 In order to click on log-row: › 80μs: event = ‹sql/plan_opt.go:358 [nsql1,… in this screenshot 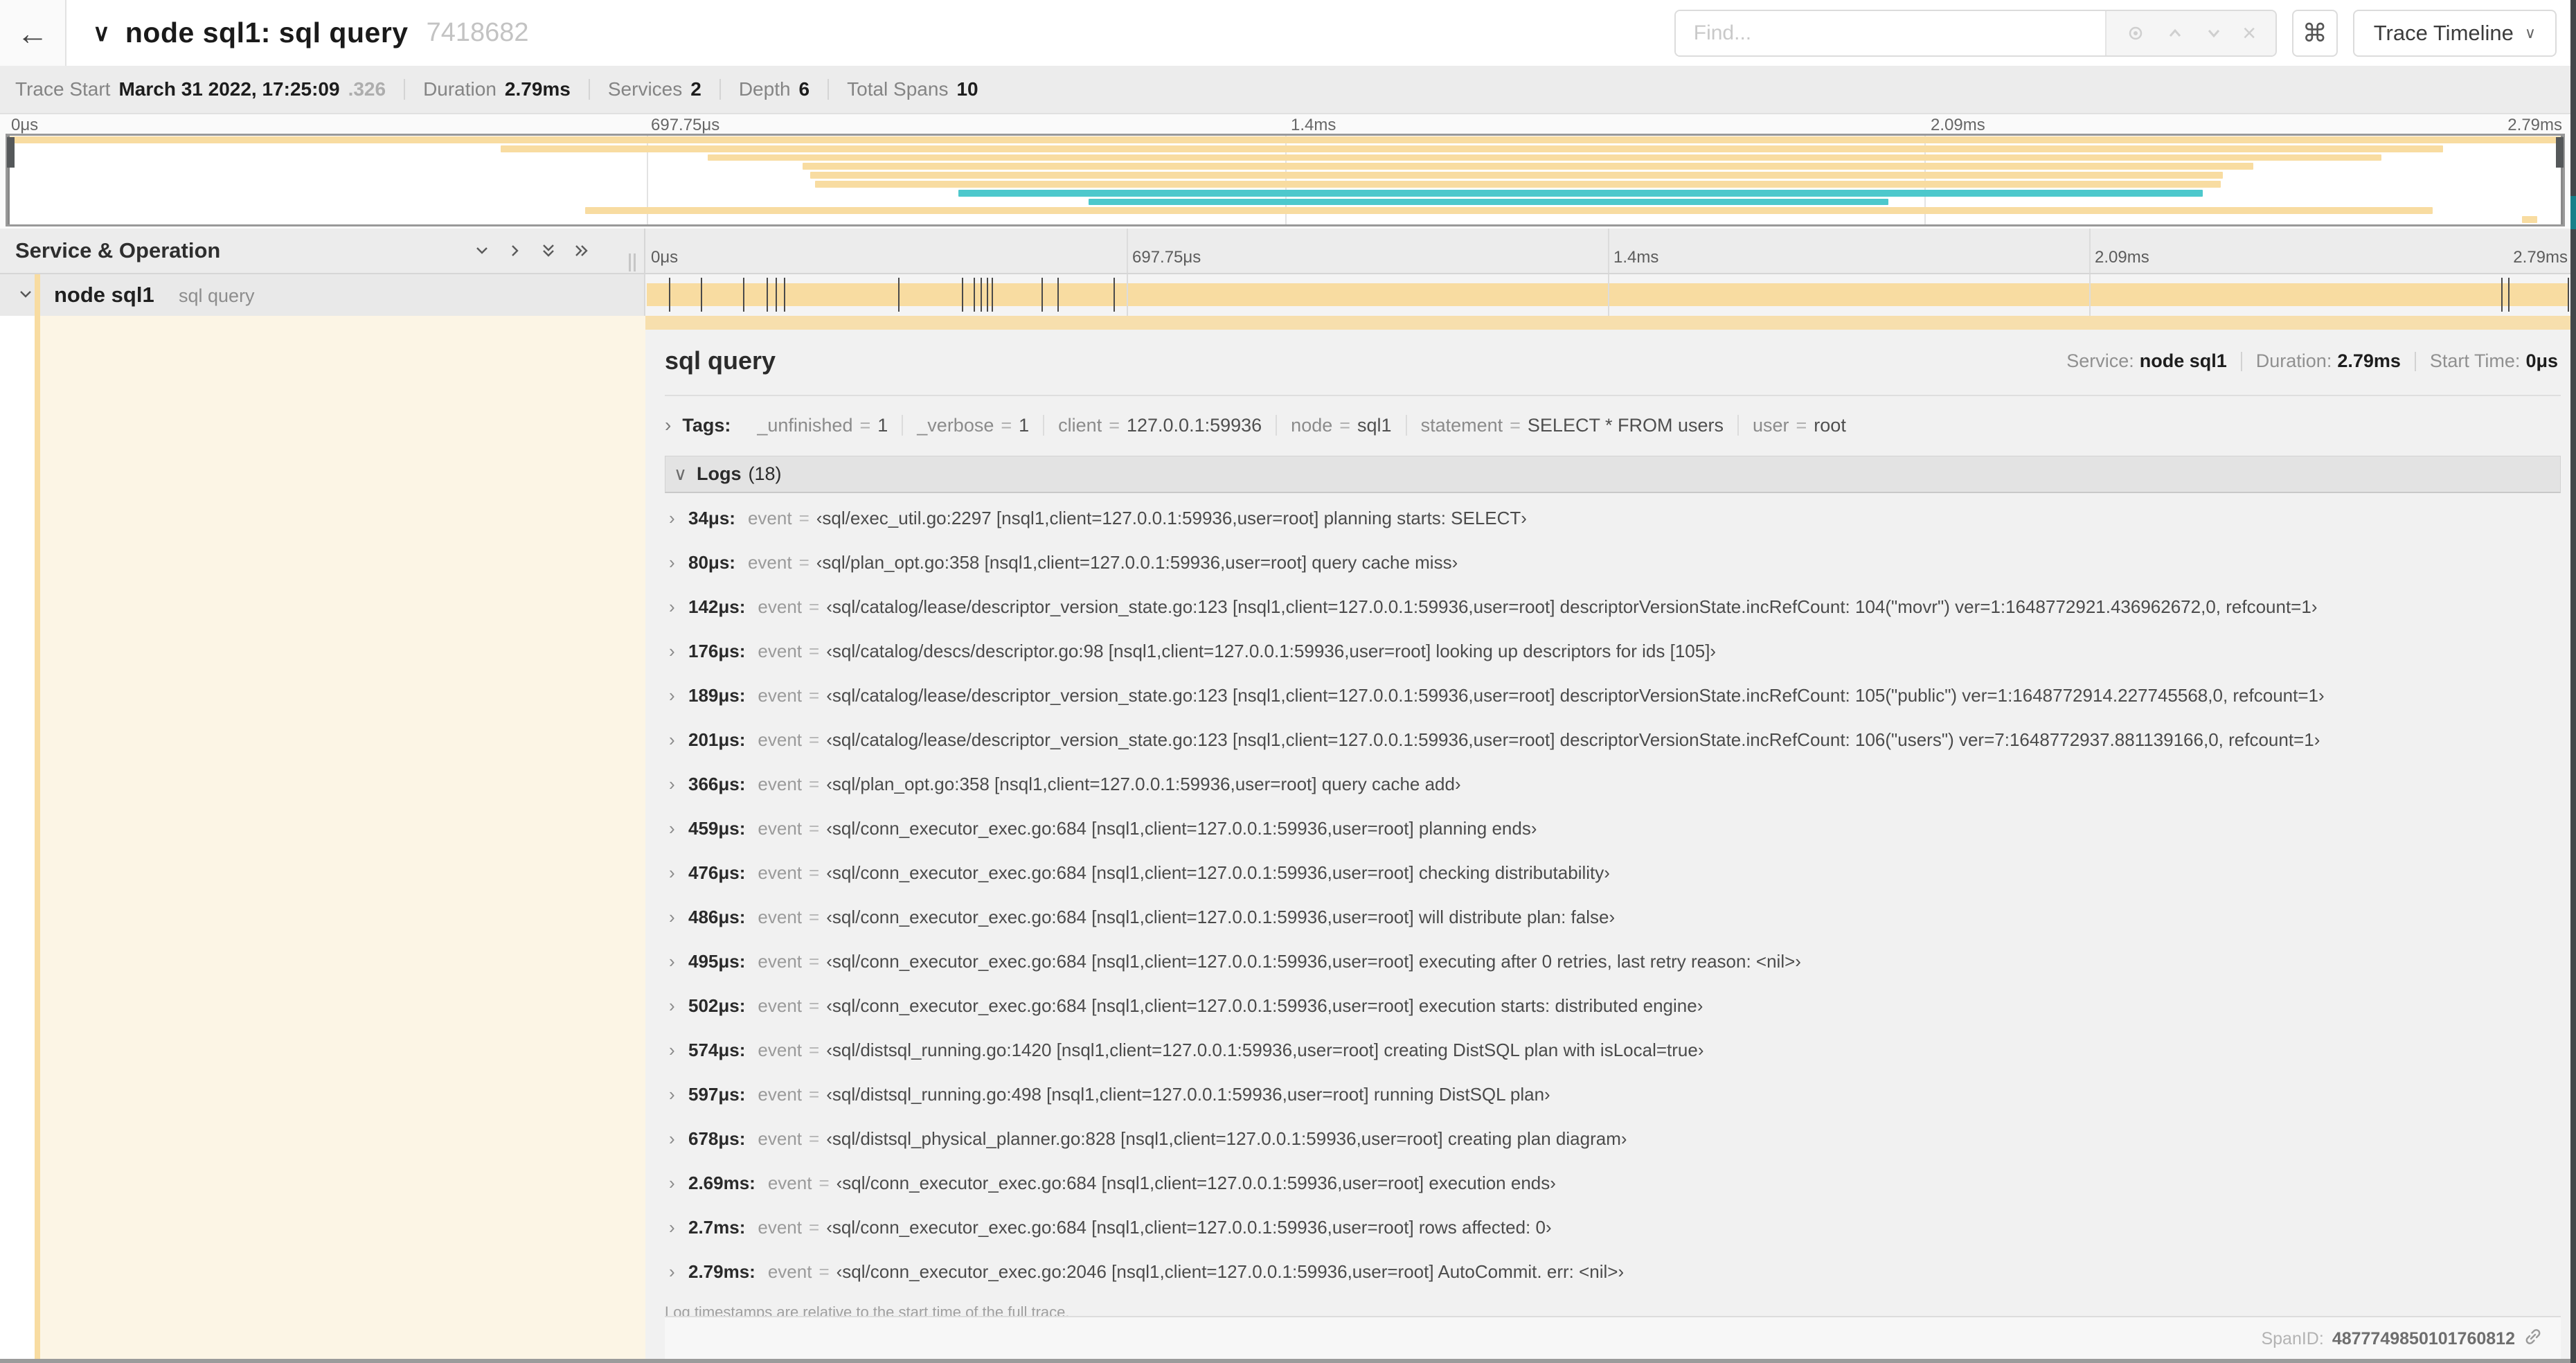, I will do `click(1613, 563)`.